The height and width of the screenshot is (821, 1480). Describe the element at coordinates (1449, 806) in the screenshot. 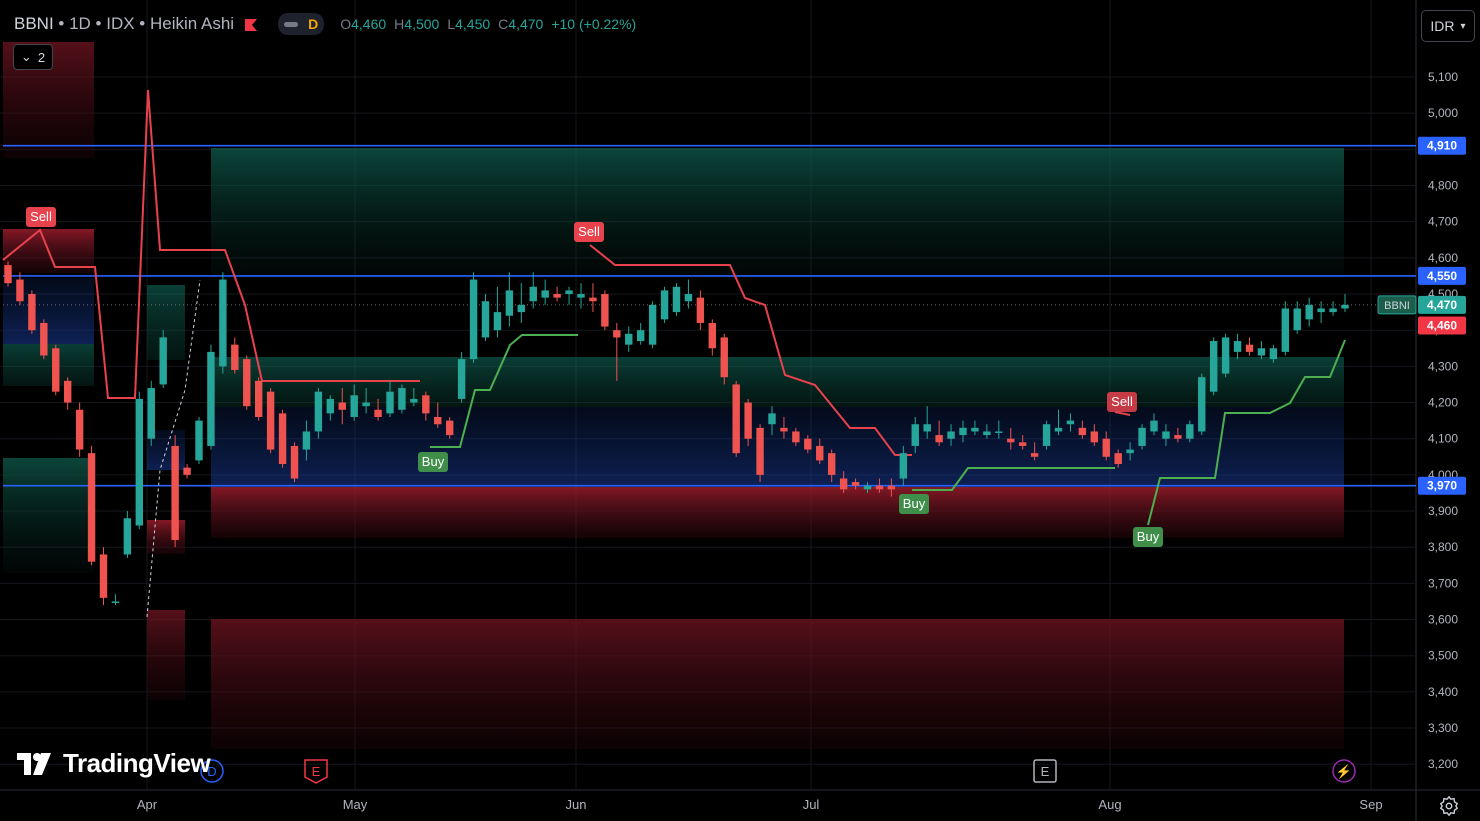

I see `settings-gear-icon` at that location.